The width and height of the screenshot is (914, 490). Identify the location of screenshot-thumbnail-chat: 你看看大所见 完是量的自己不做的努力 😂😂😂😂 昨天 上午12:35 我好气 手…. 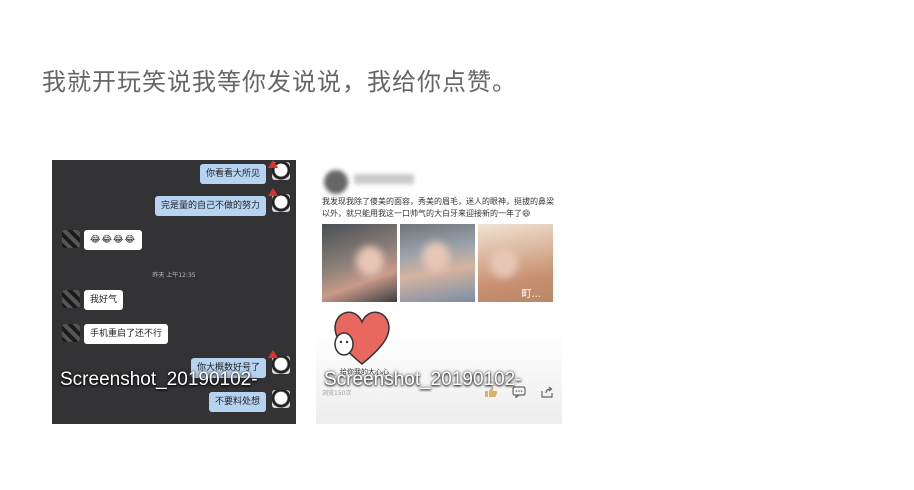
(174, 292).